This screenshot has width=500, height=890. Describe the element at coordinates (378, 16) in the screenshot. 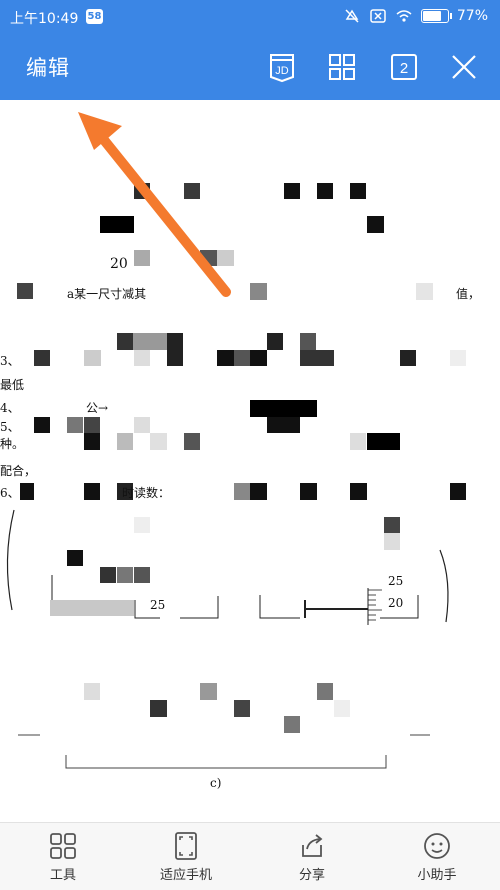

I see `sim-off-icon` at that location.